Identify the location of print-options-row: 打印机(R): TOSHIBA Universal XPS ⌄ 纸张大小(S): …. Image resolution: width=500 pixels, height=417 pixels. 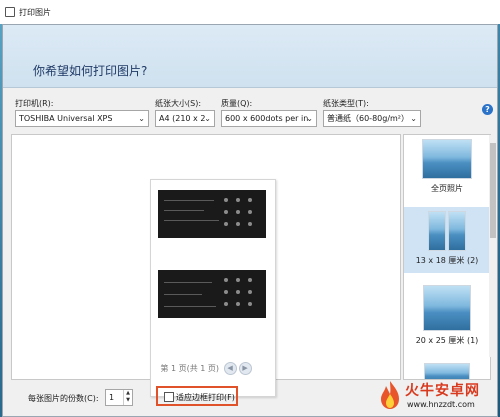
(250, 110).